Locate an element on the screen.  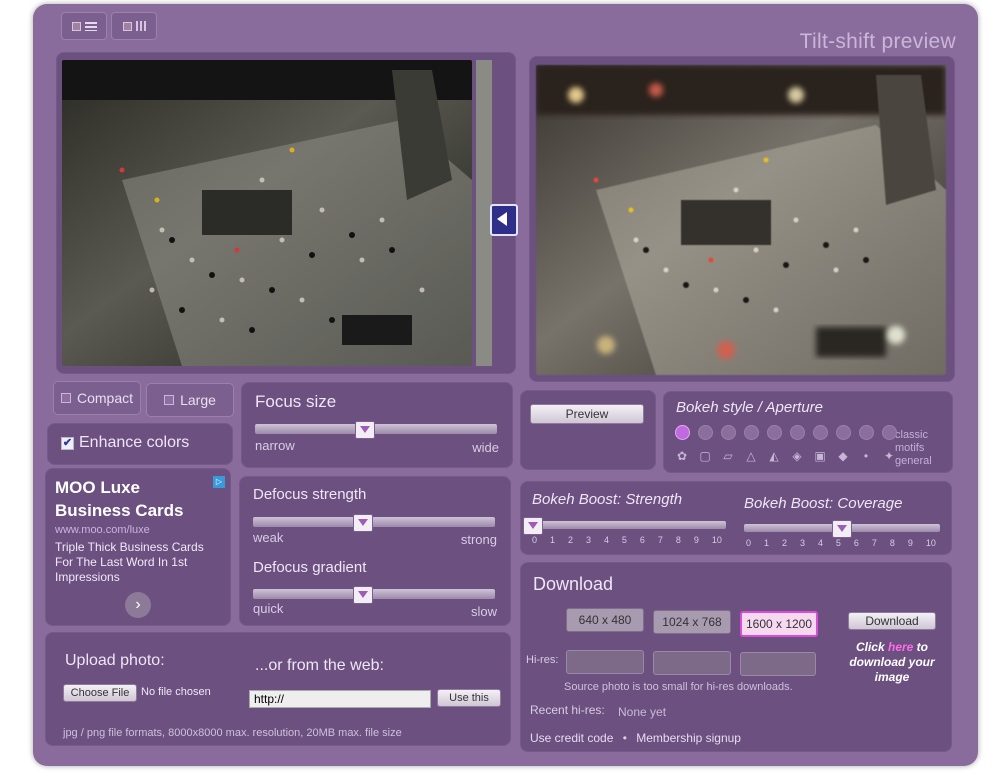
focus-size-label: Focus size is located at coordinates (296, 401).